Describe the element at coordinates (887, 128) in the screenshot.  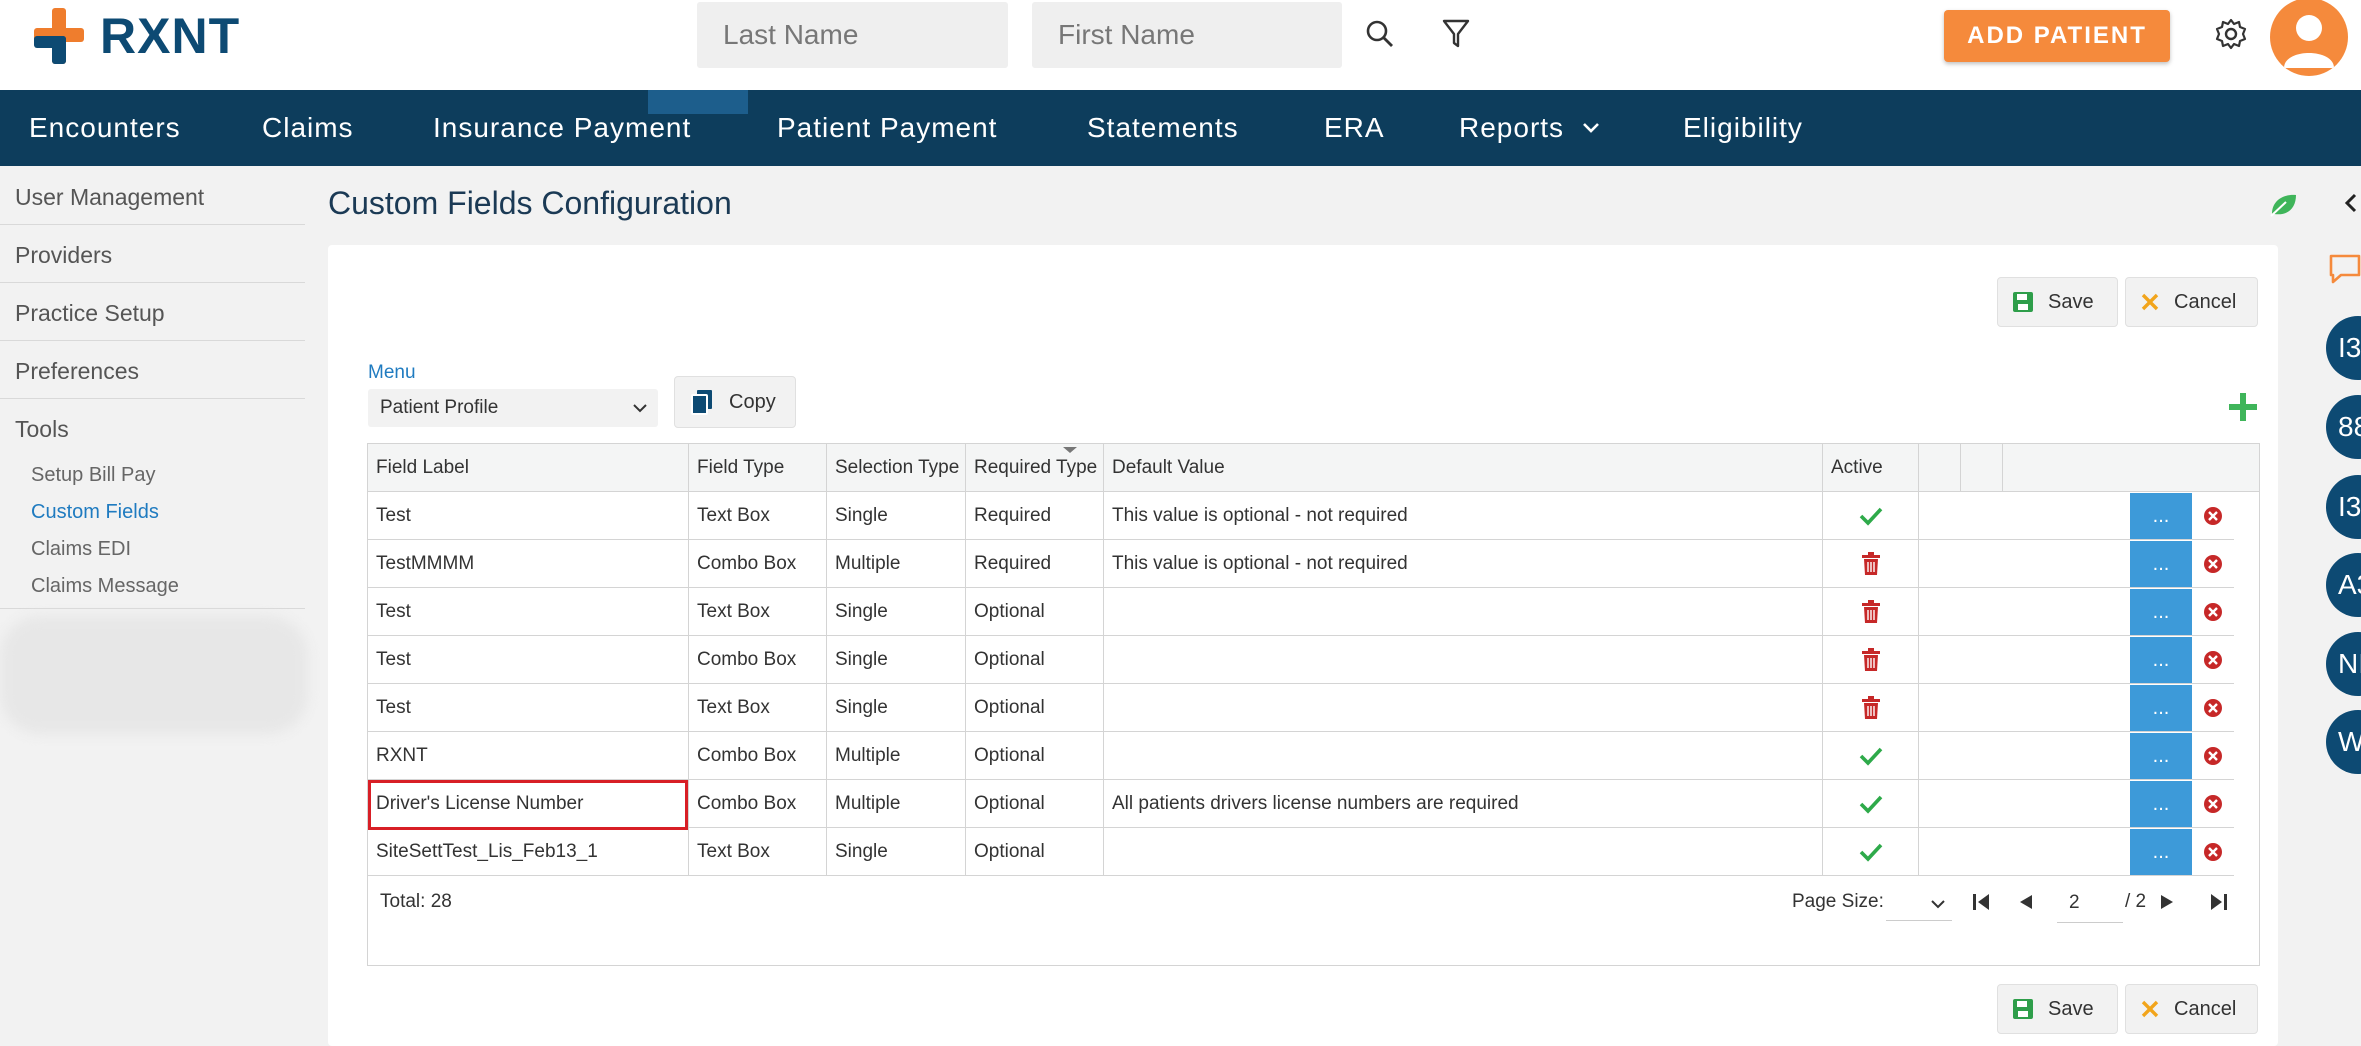
I see `nav-patient-payment: Patient Payment` at that location.